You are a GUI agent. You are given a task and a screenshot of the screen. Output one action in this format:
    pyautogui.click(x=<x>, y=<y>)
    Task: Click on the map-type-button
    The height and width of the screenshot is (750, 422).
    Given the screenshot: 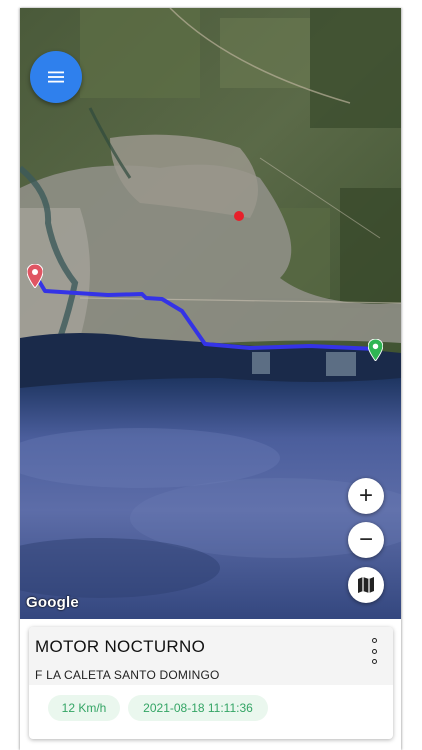 What is the action you would take?
    pyautogui.click(x=366, y=585)
    